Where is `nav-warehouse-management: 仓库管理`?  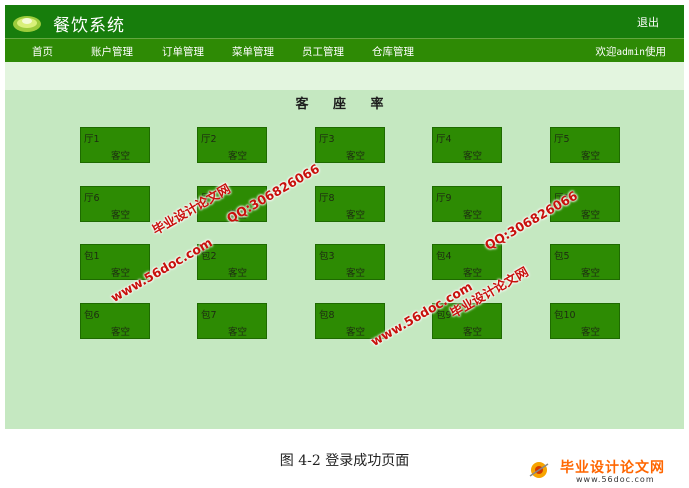 nav-warehouse-management: 仓库管理 is located at coordinates (393, 51).